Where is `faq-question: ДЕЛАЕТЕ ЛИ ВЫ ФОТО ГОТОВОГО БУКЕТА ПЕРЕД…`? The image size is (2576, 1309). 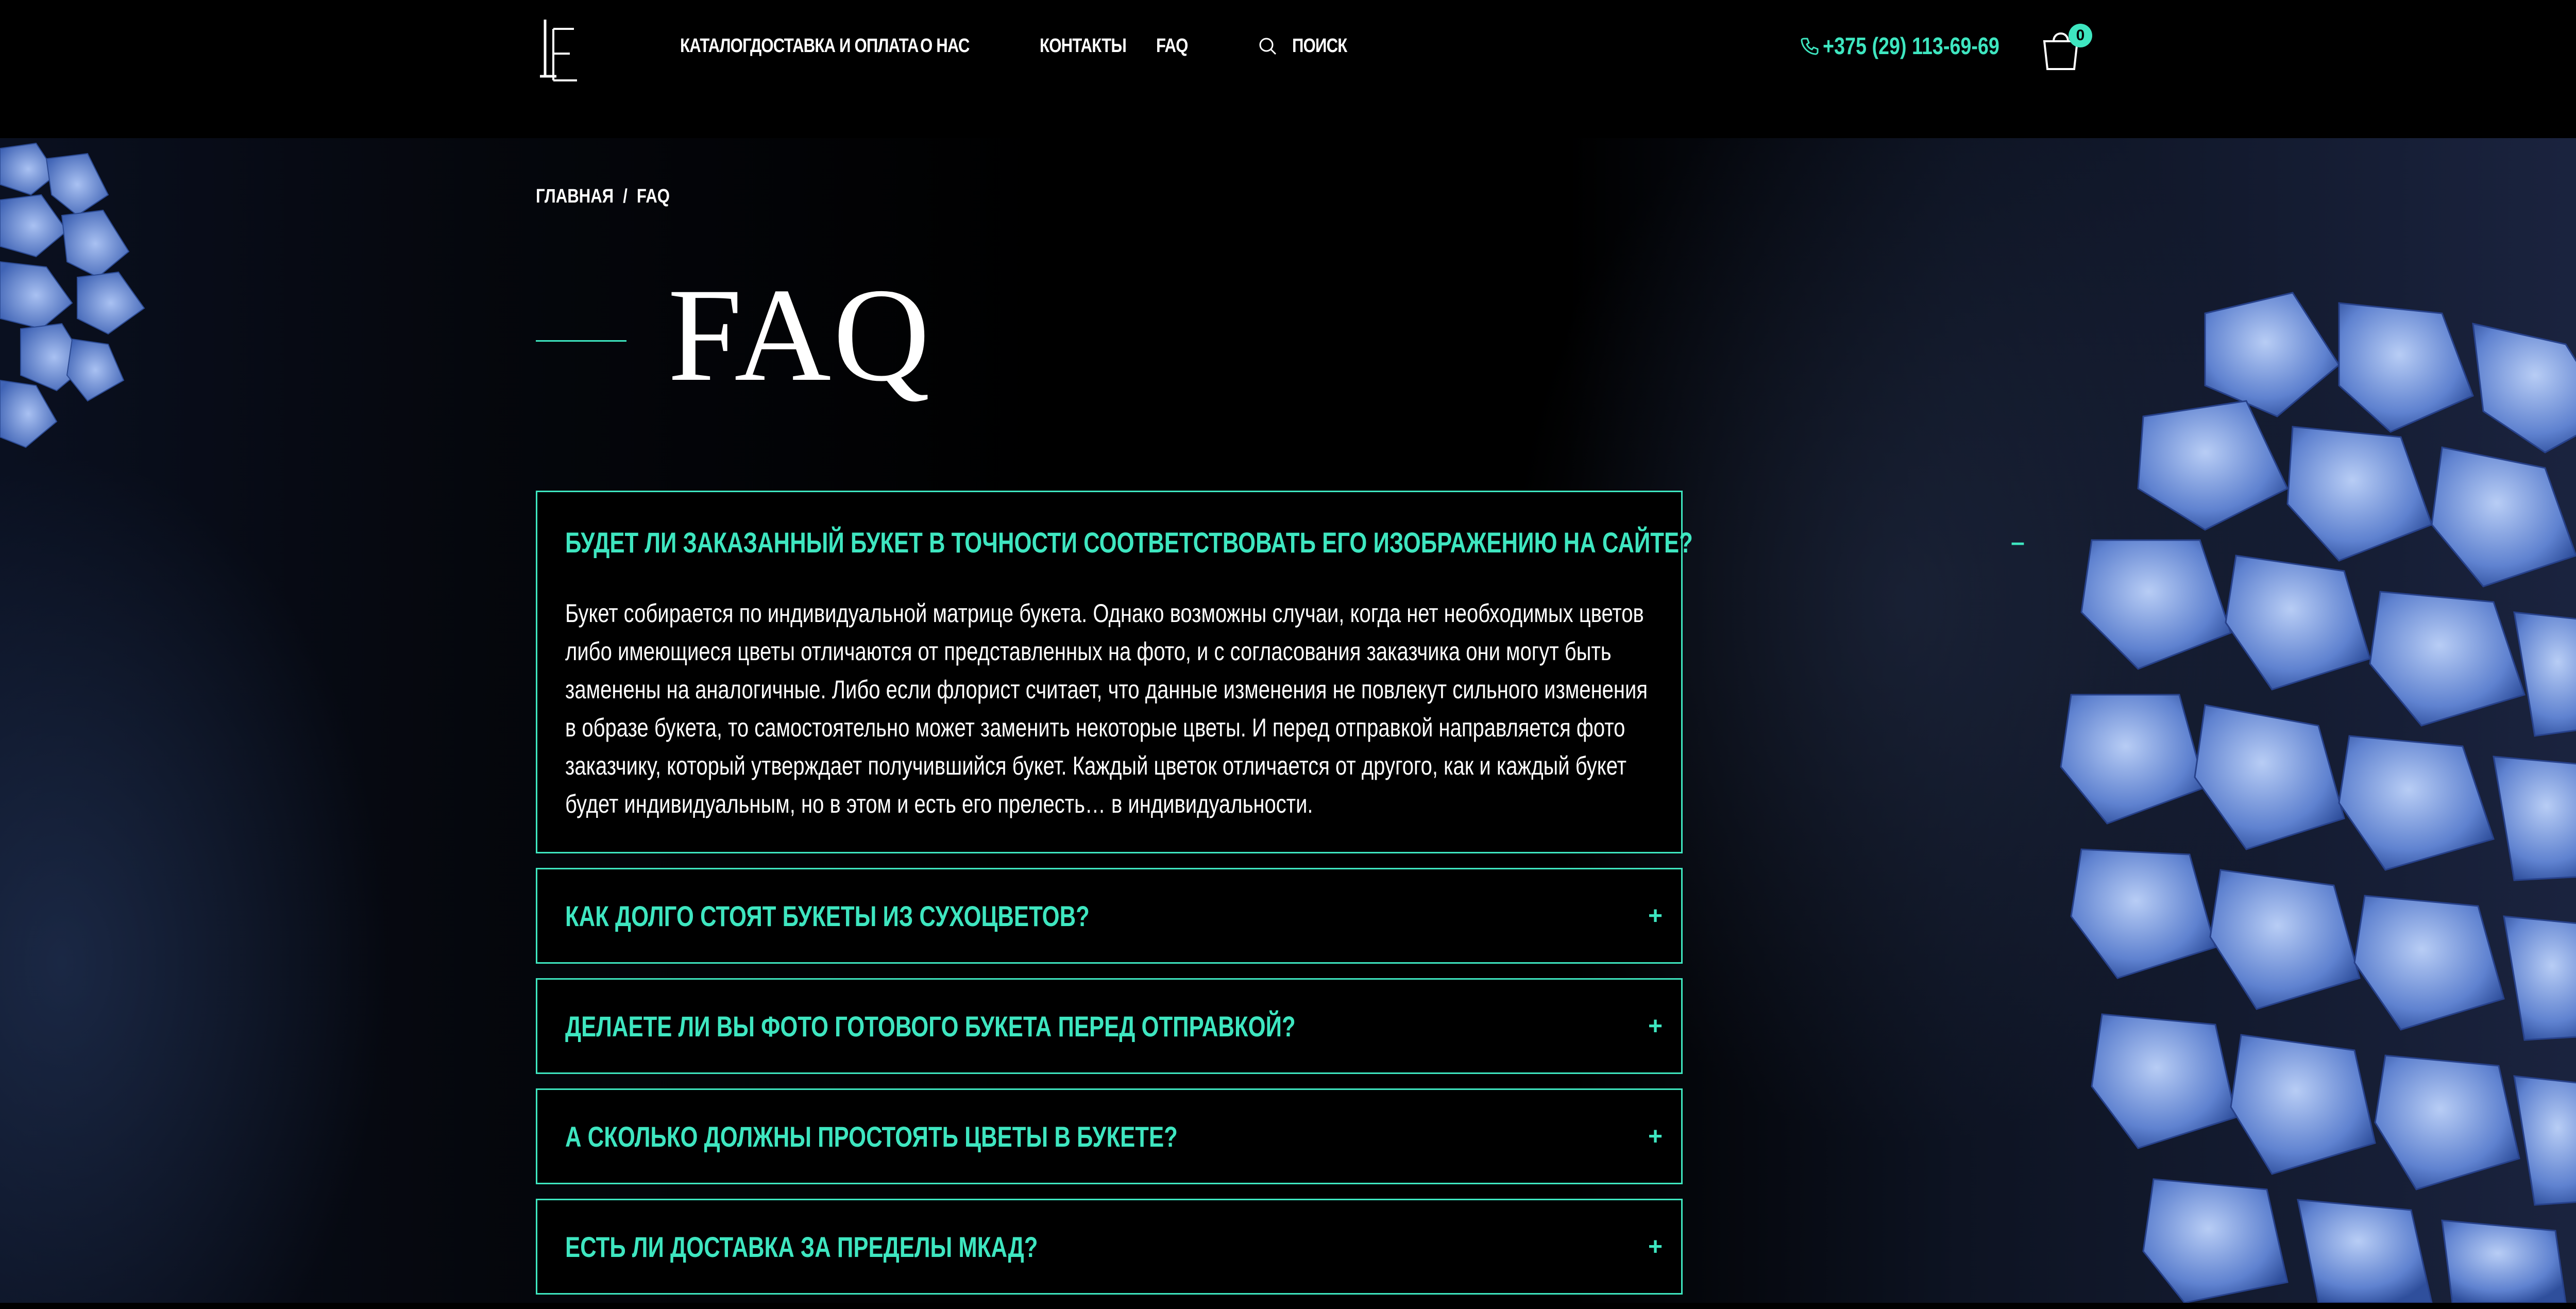
faq-question: ДЕЛАЕТЕ ЛИ ВЫ ФОТО ГОТОВОГО БУКЕТА ПЕРЕД… is located at coordinates (930, 1026).